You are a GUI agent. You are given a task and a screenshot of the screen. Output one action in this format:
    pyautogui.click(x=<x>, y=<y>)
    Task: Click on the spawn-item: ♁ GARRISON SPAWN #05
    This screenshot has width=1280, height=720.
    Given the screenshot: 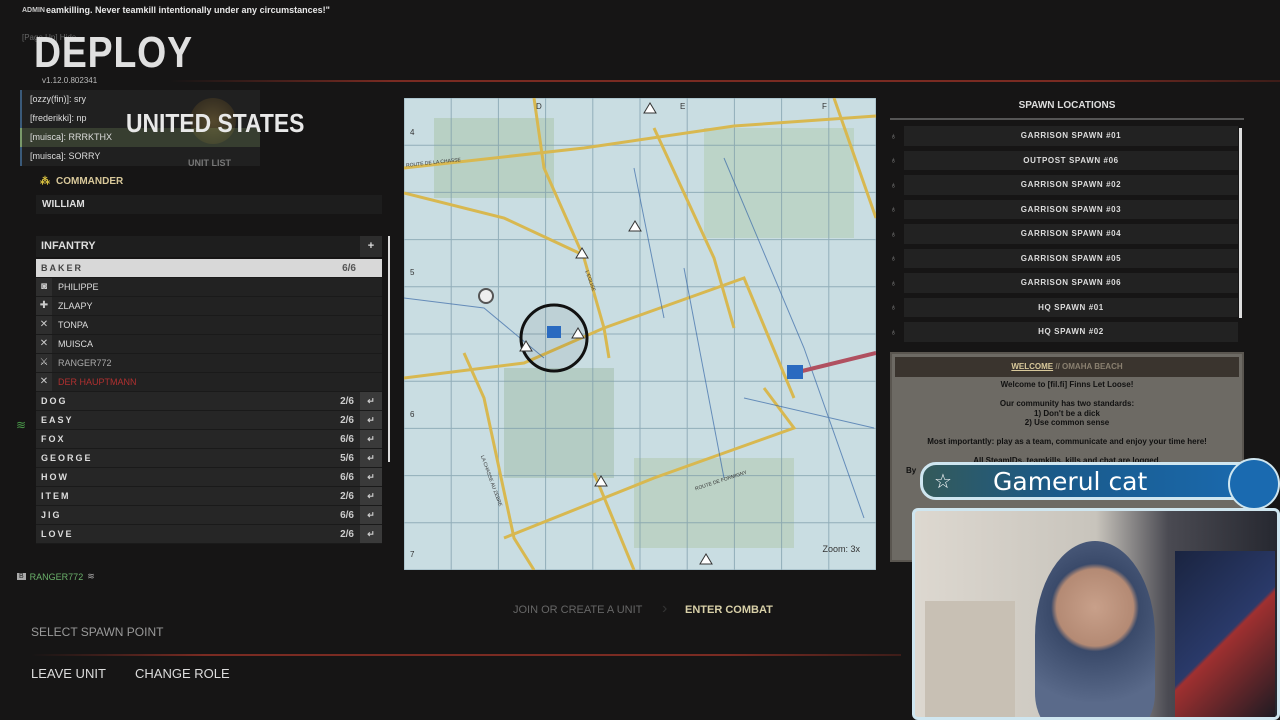 What is the action you would take?
    pyautogui.click(x=1064, y=258)
    